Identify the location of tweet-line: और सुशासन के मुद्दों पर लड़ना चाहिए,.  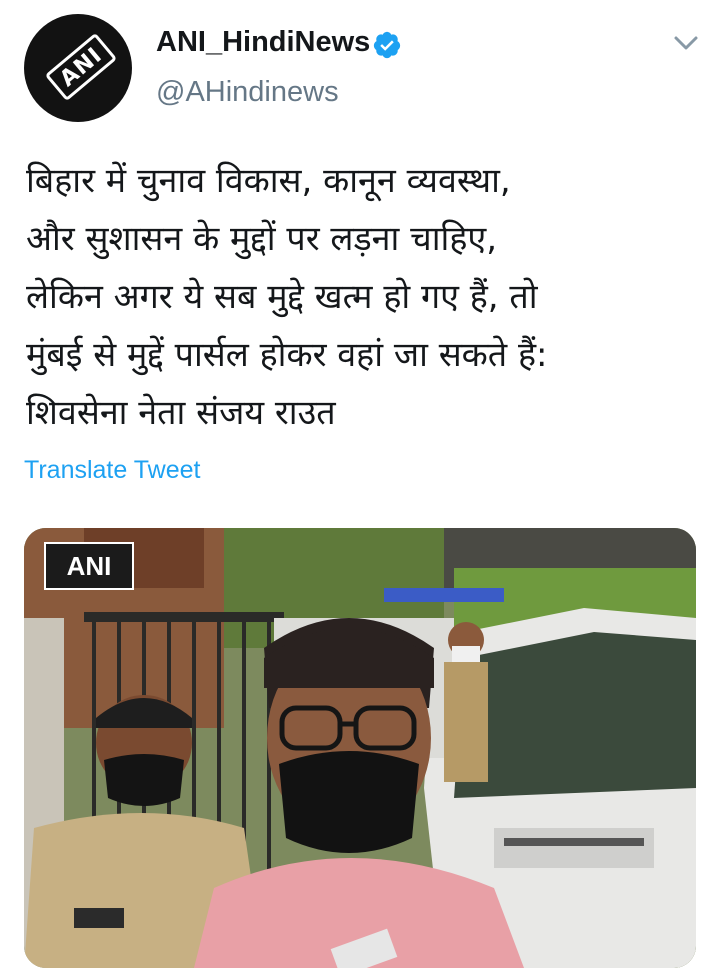
(262, 239).